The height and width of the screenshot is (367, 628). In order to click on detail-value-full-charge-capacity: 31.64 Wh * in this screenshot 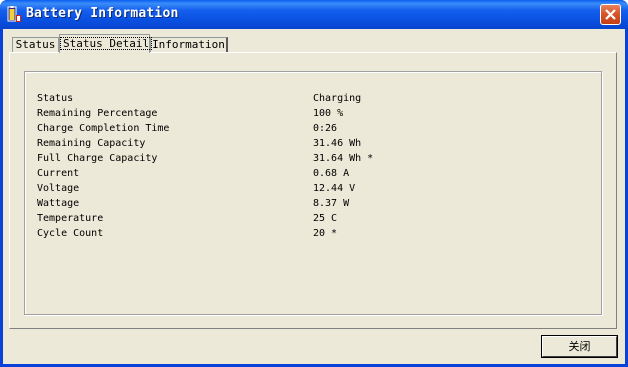, I will do `click(343, 158)`.